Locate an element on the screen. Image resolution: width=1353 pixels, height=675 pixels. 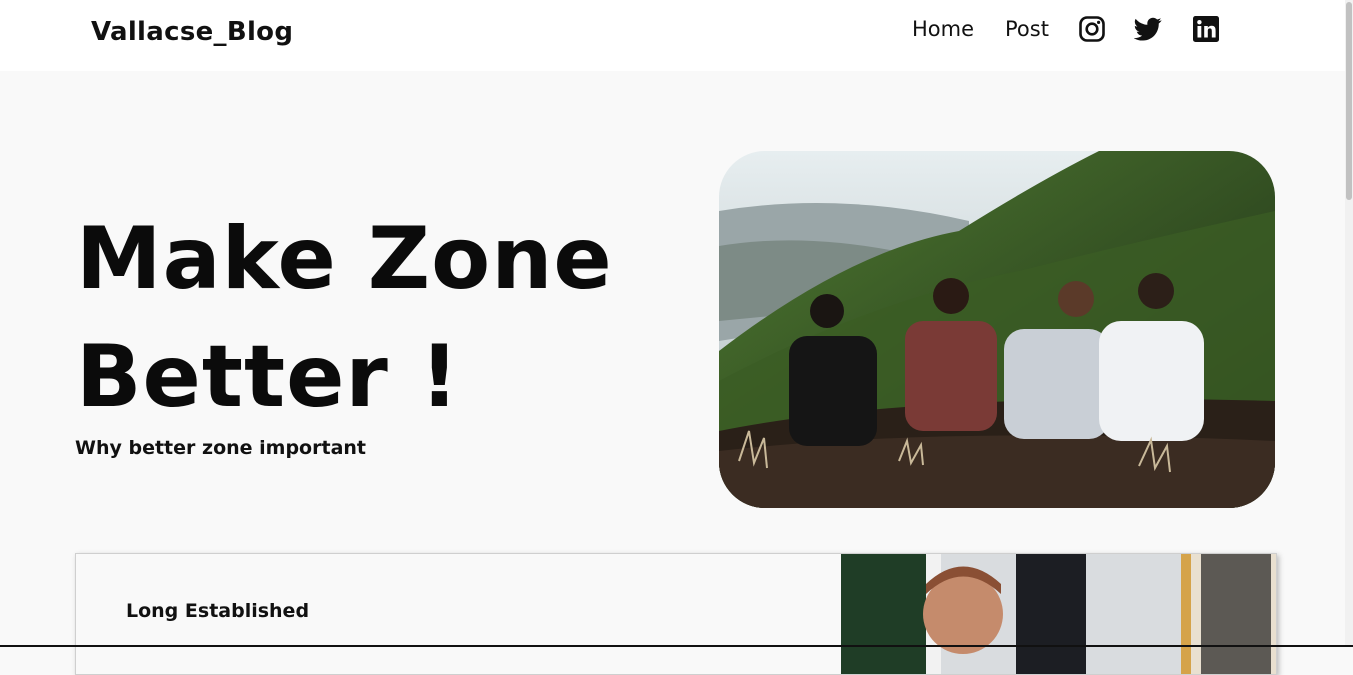
post-card-title: Long Established is located at coordinates (218, 611).